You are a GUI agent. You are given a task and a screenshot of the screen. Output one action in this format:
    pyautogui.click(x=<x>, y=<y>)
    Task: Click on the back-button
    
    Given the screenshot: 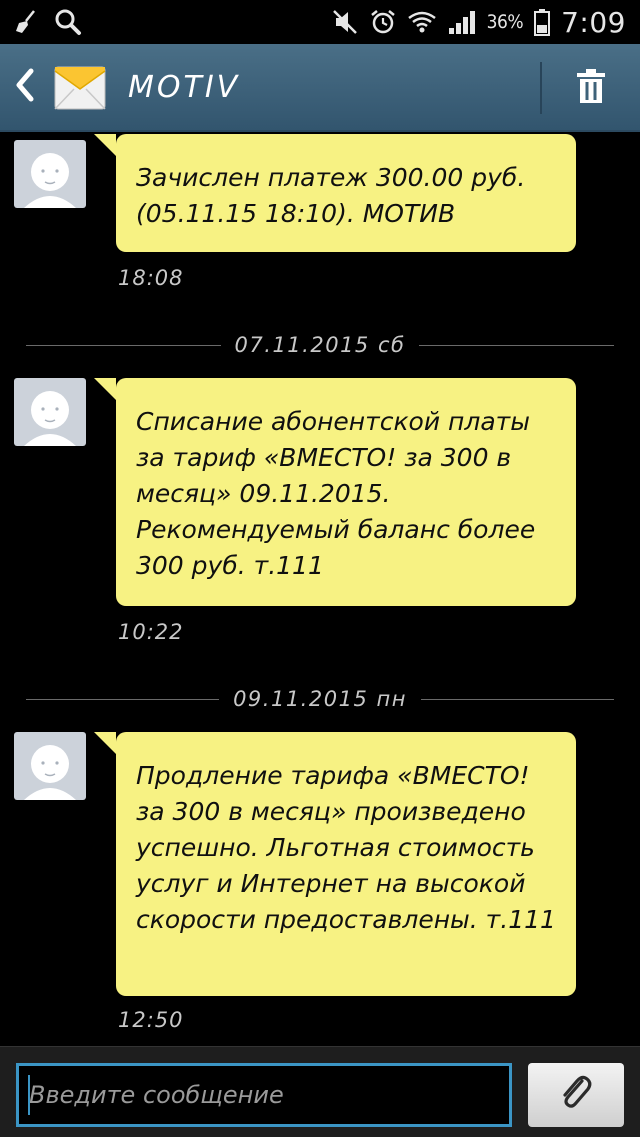 What is the action you would take?
    pyautogui.click(x=25, y=87)
    